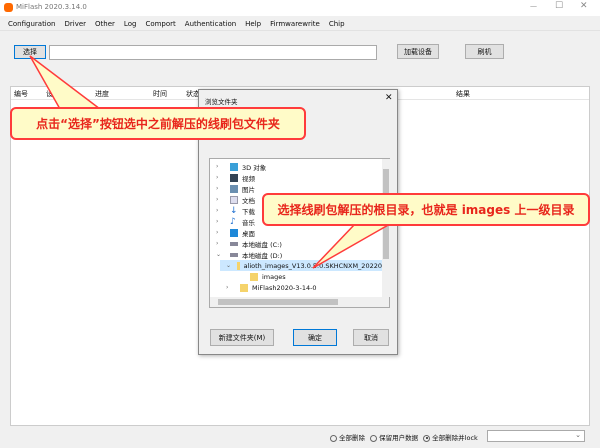  What do you see at coordinates (426, 209) in the screenshot?
I see `callout-root-directory: 选择线刷包解压的根目录，也就是 images 上一级目录` at bounding box center [426, 209].